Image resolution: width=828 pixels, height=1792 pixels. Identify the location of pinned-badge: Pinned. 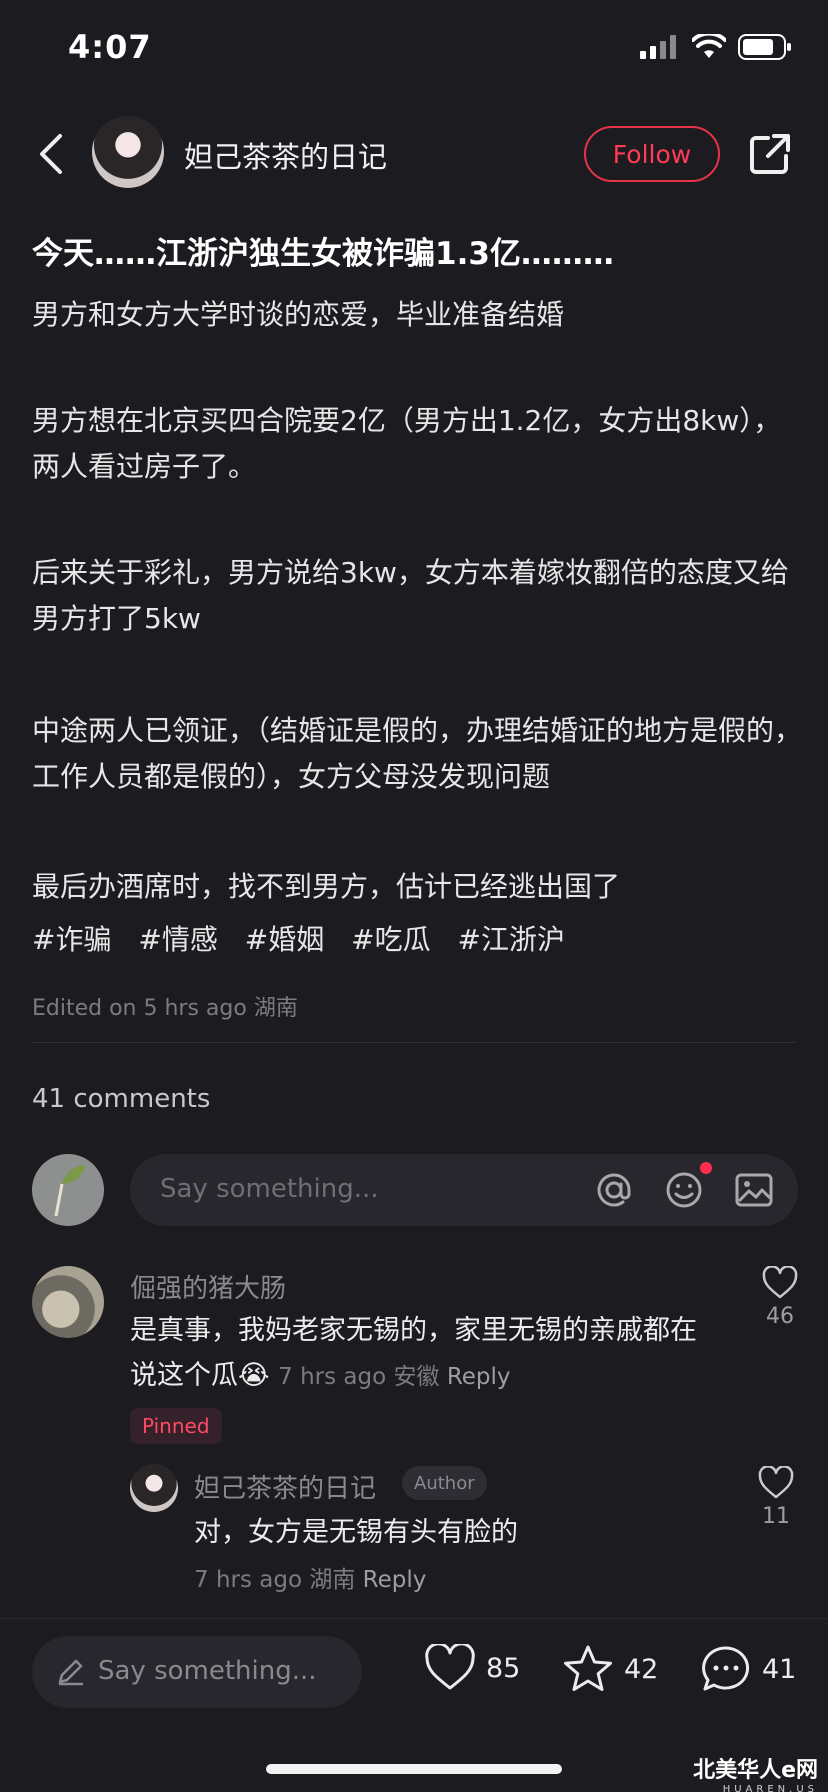
(176, 1426).